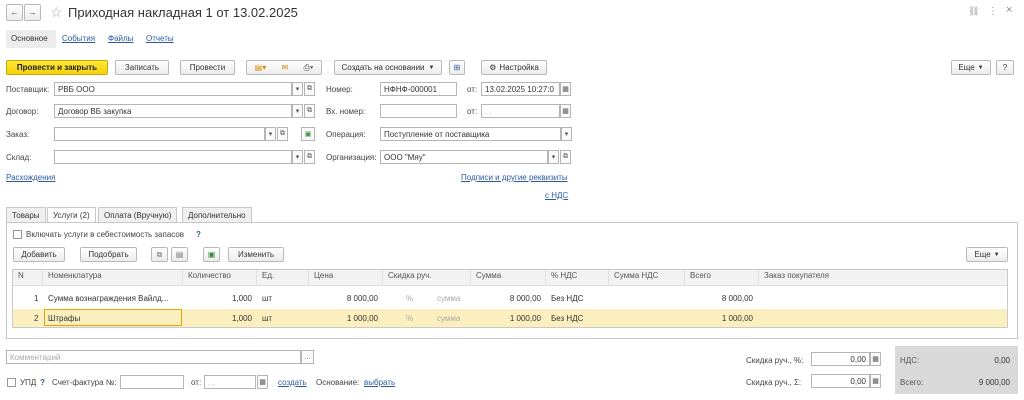  Describe the element at coordinates (160, 38) in the screenshot. I see `nav-reports: Отчеты` at that location.